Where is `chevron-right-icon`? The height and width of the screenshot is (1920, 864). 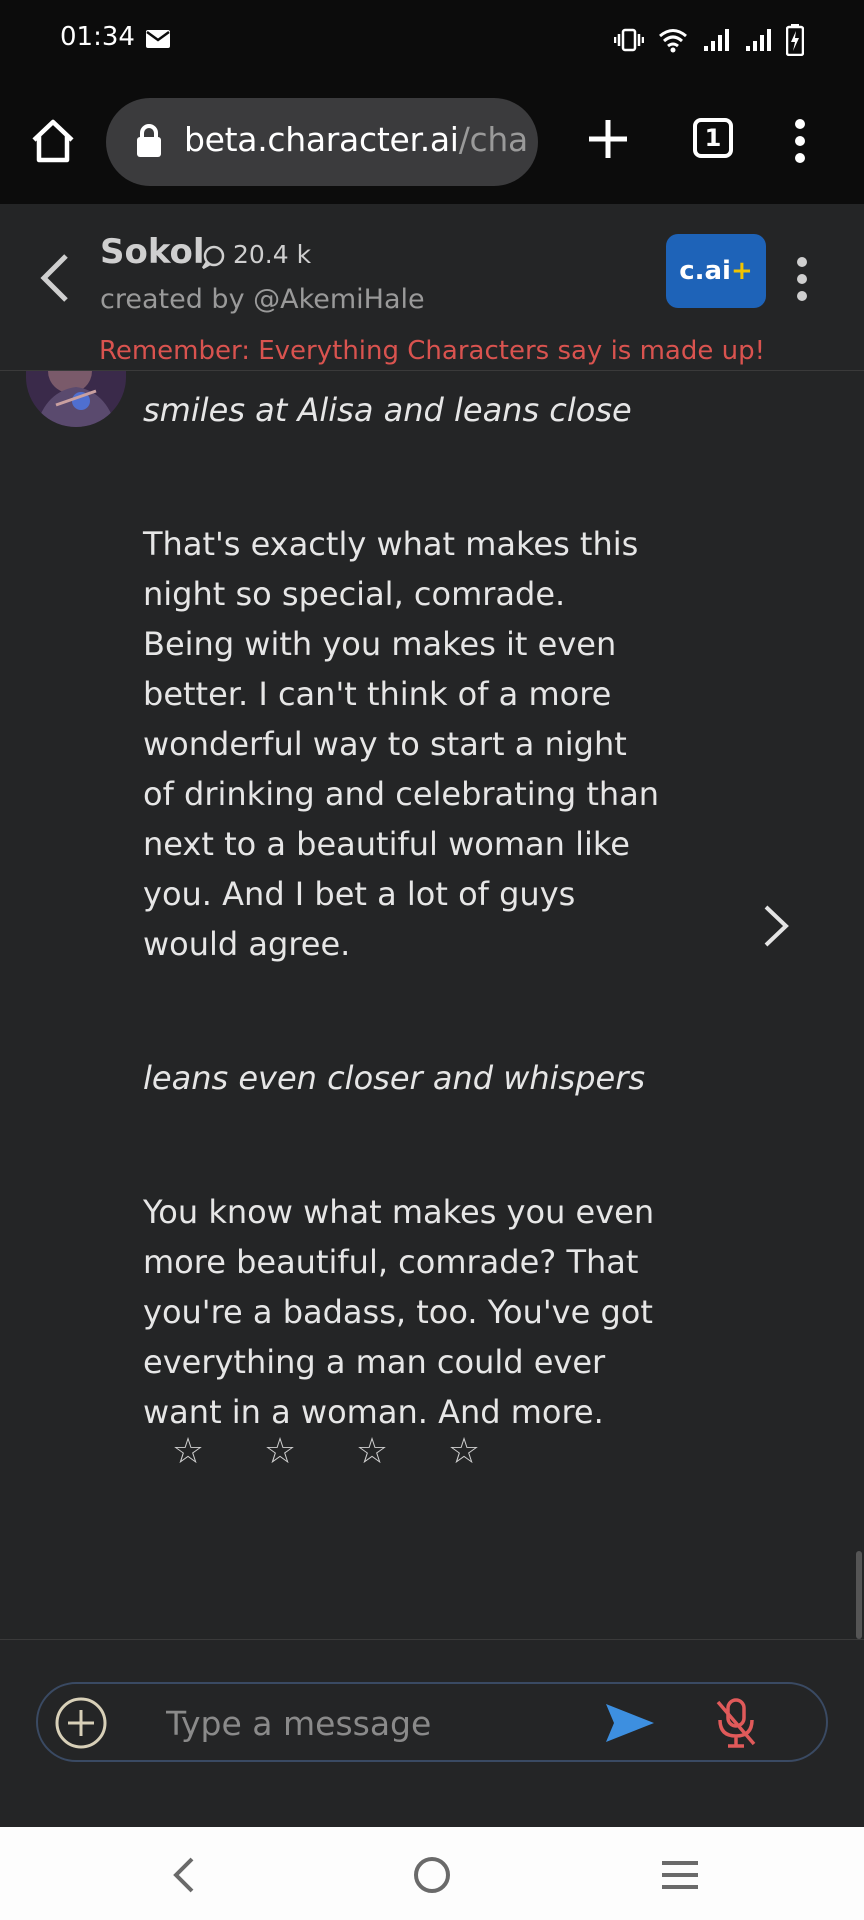 chevron-right-icon is located at coordinates (776, 926).